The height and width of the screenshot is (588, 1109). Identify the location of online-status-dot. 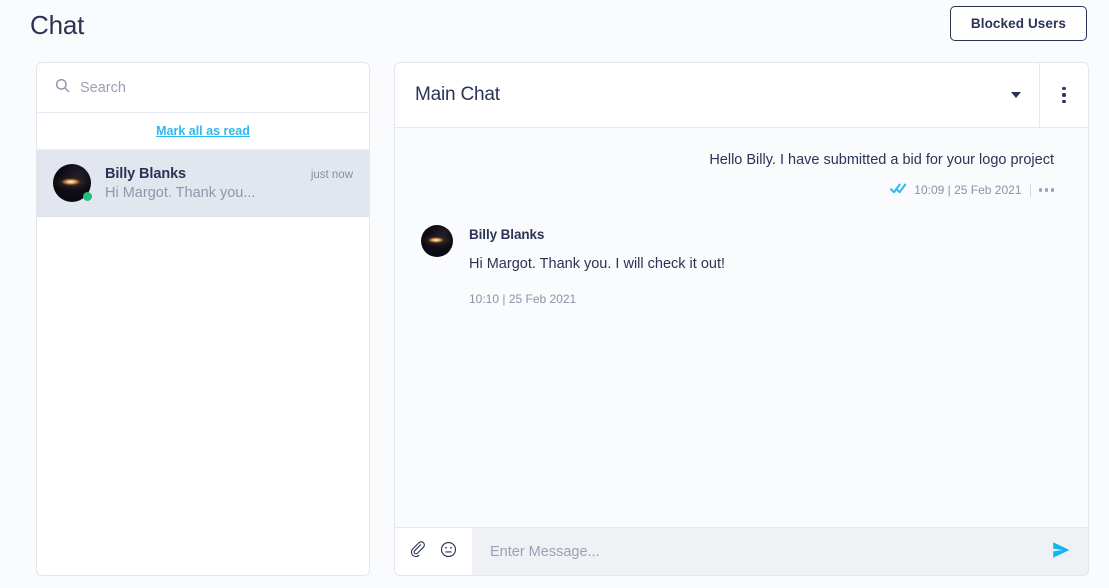
(87, 196).